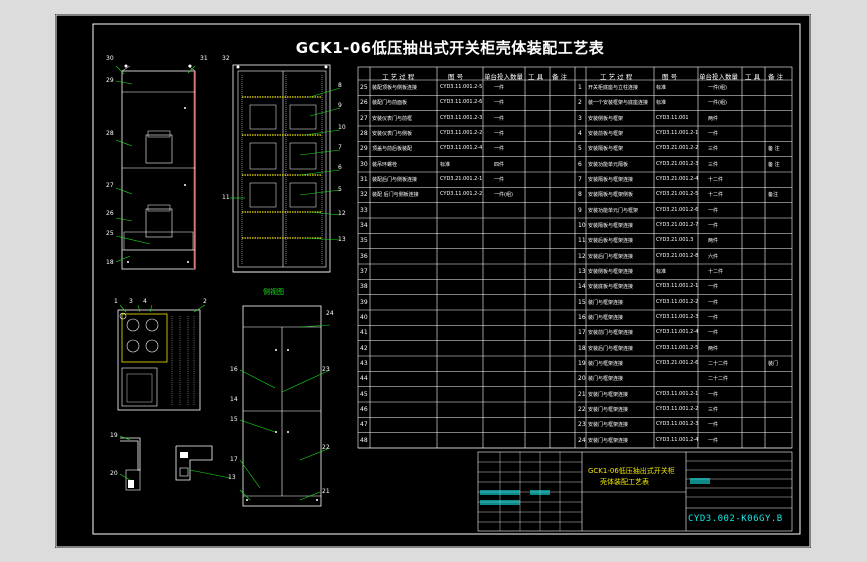 This screenshot has height=562, width=867. I want to click on row-number: 3, so click(580, 118).